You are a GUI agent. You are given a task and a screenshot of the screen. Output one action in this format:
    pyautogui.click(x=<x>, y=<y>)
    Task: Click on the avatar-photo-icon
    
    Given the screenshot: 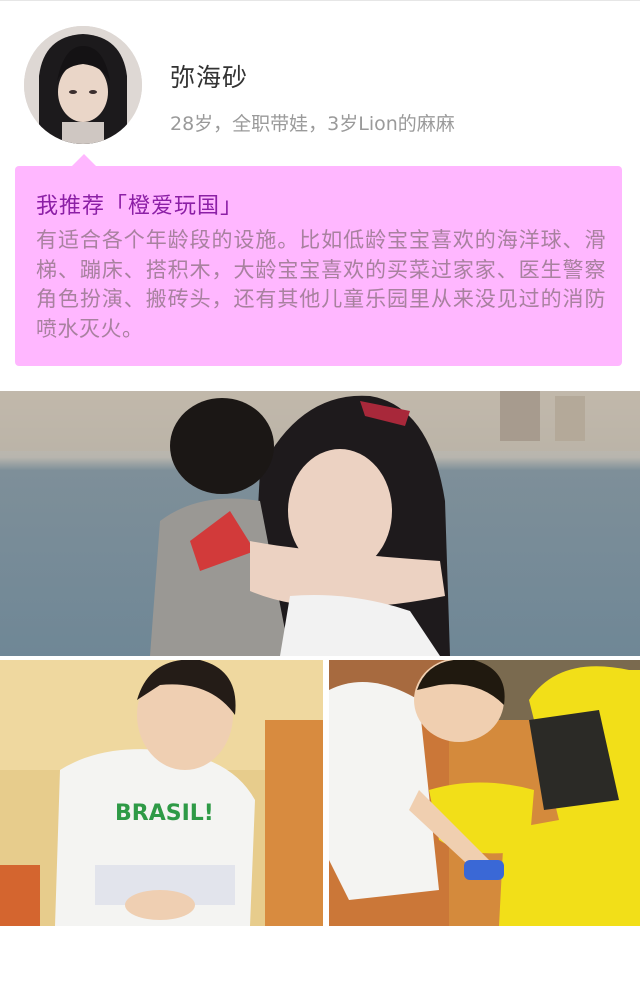 What is the action you would take?
    pyautogui.click(x=83, y=85)
    